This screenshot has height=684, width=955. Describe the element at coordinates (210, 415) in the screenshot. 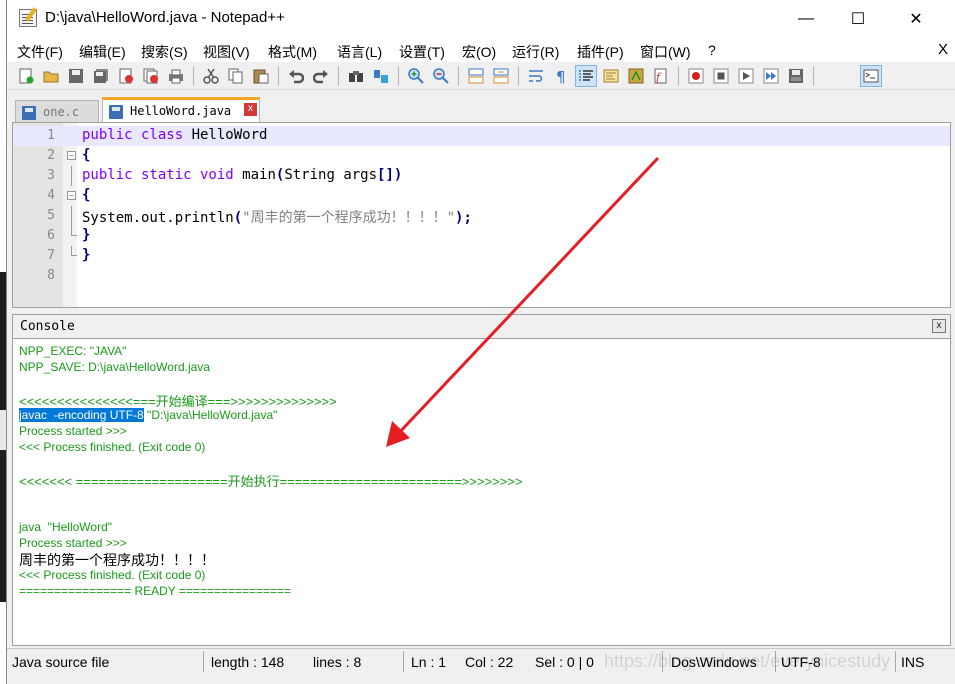

I see `console-line-rest: "D:\java\HelloWord.java"` at that location.